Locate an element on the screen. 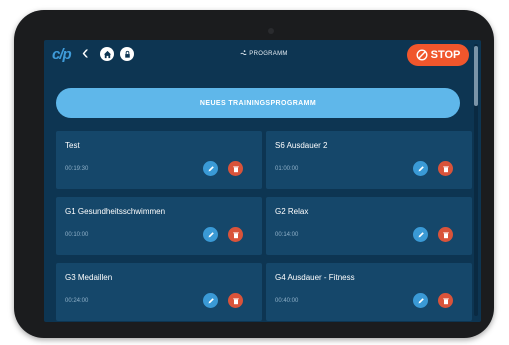  program-name: Test is located at coordinates (72, 145).